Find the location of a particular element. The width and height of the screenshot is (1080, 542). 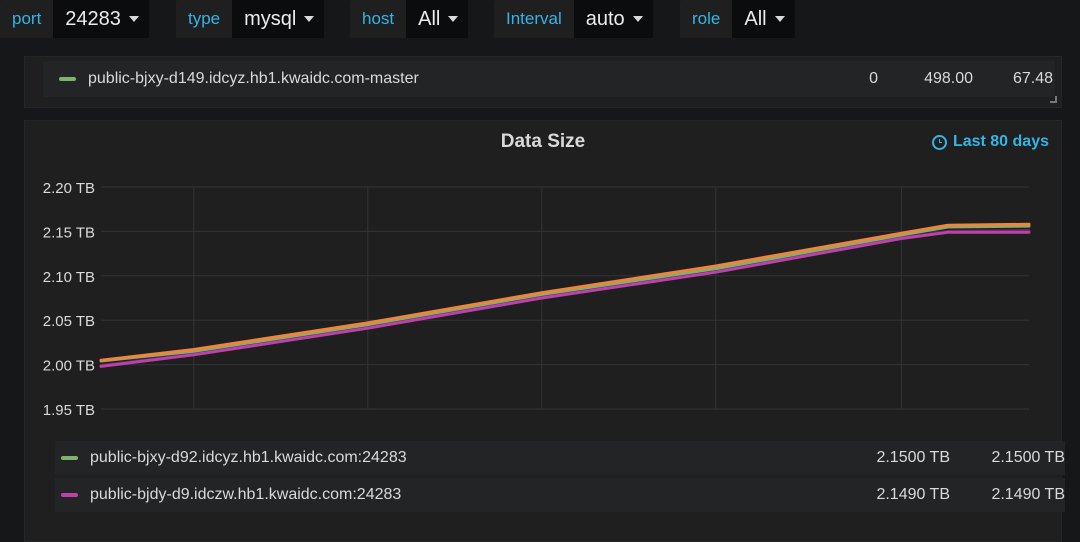

summary-value-1: 0 is located at coordinates (873, 78).